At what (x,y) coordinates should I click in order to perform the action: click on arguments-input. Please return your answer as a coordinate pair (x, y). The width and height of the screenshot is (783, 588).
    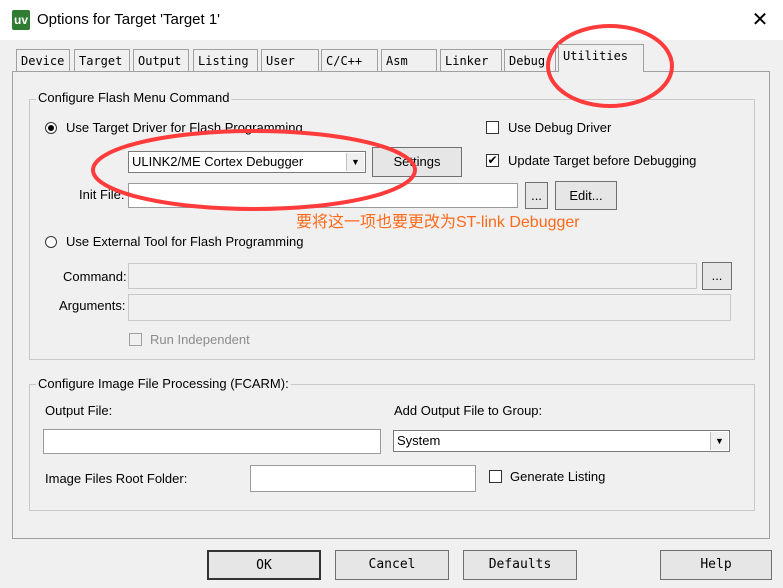
    Looking at the image, I should click on (429, 307).